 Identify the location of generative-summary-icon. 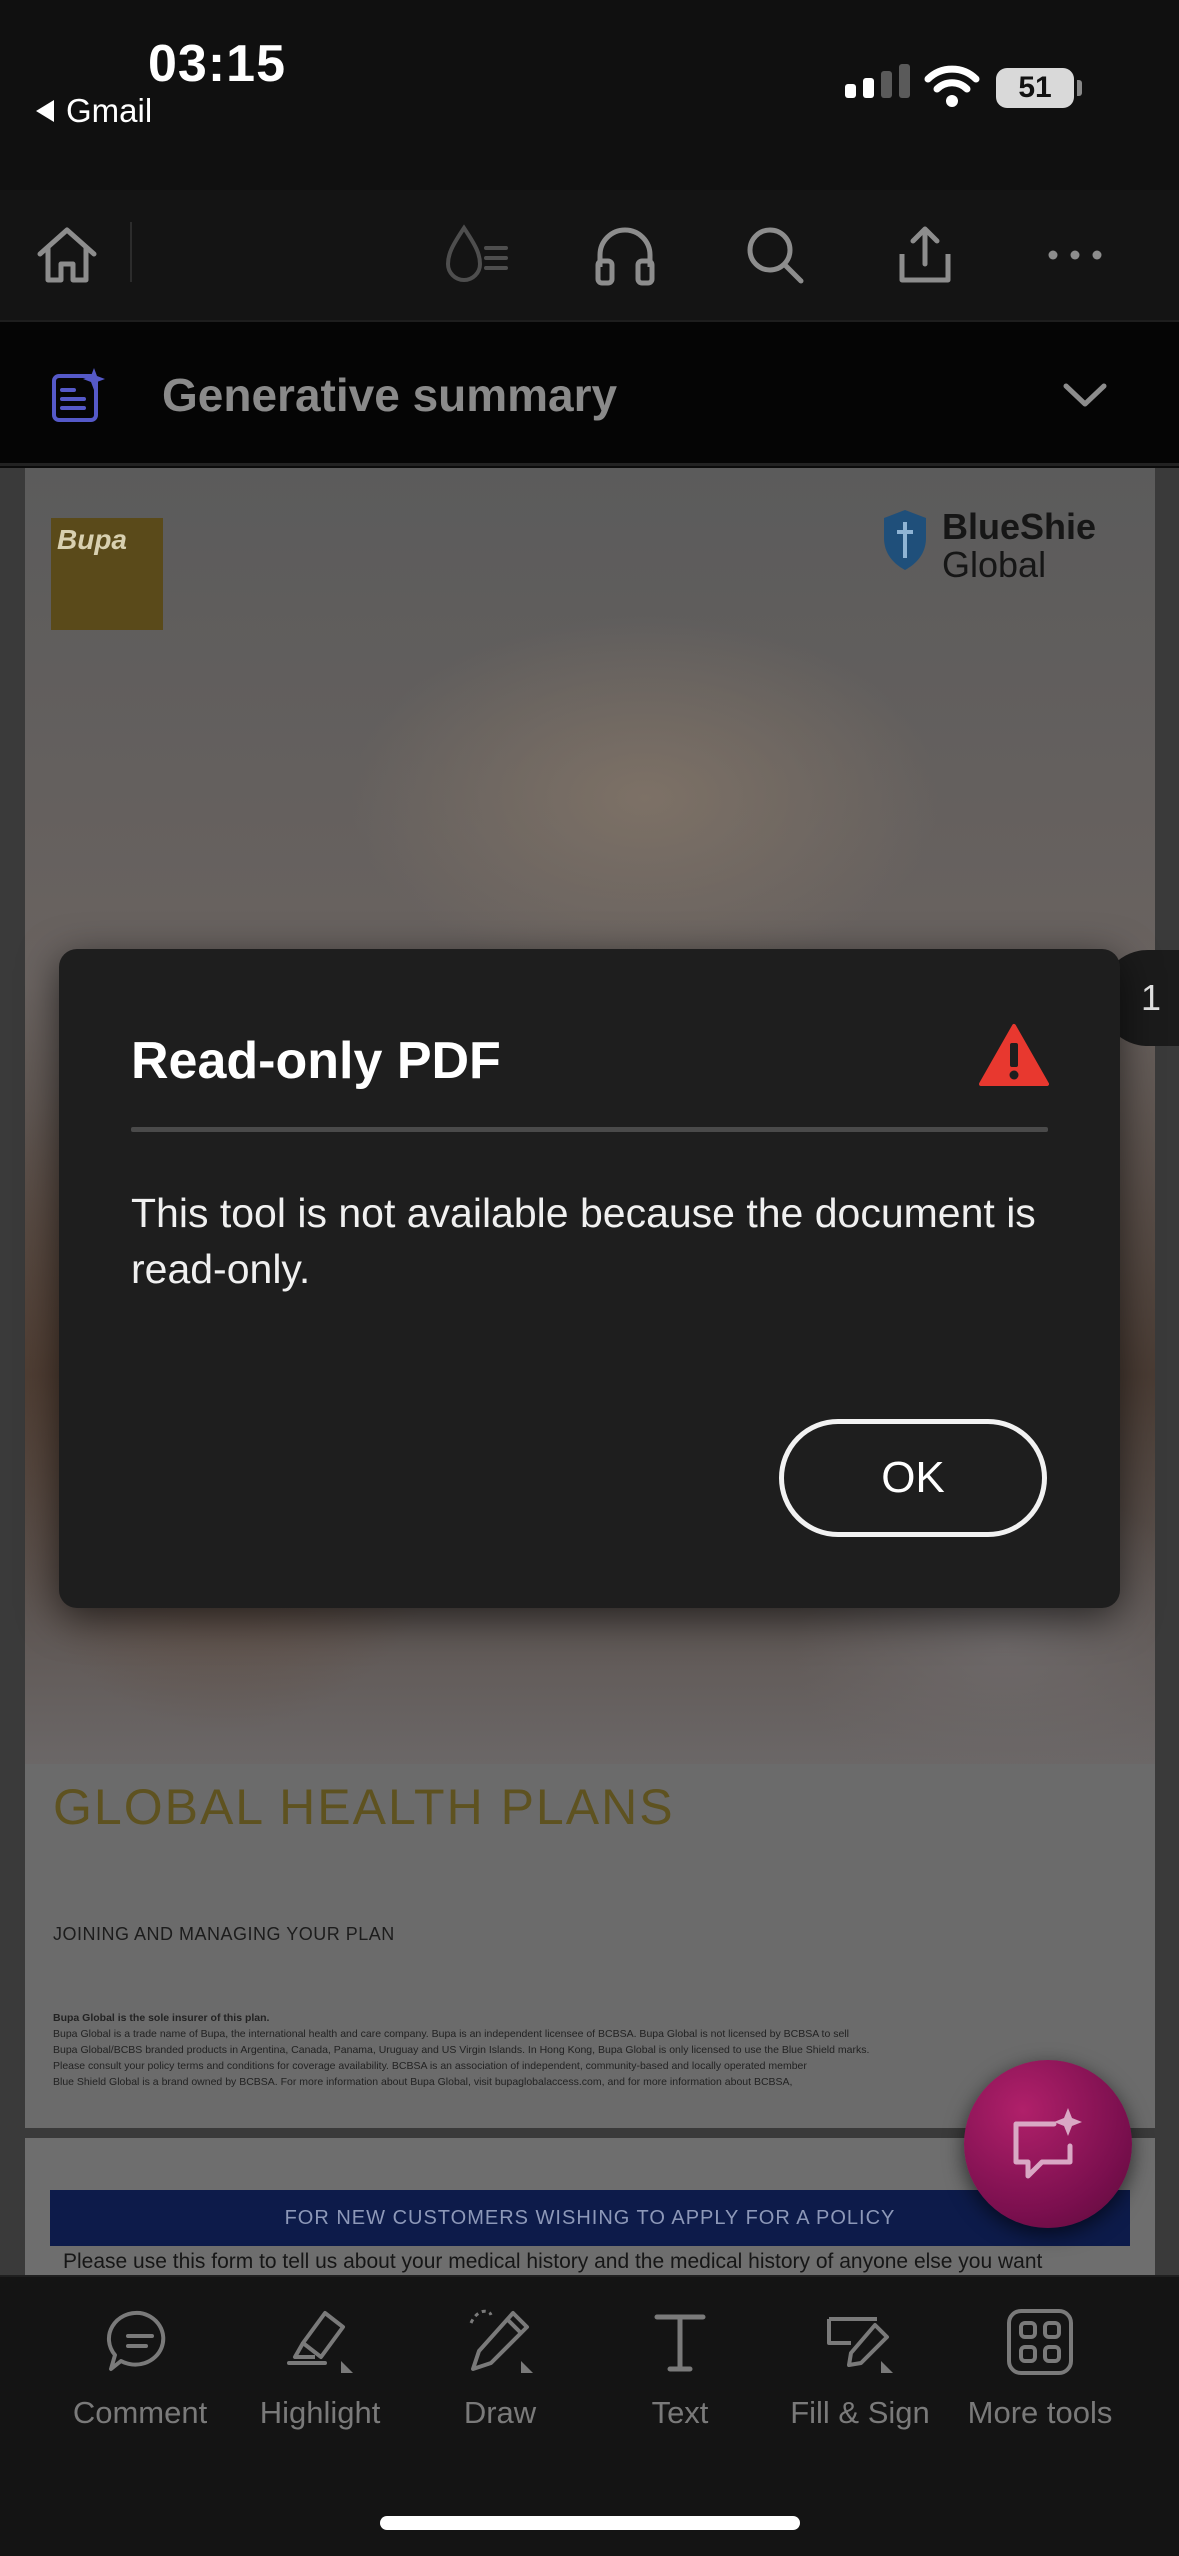
(78, 395).